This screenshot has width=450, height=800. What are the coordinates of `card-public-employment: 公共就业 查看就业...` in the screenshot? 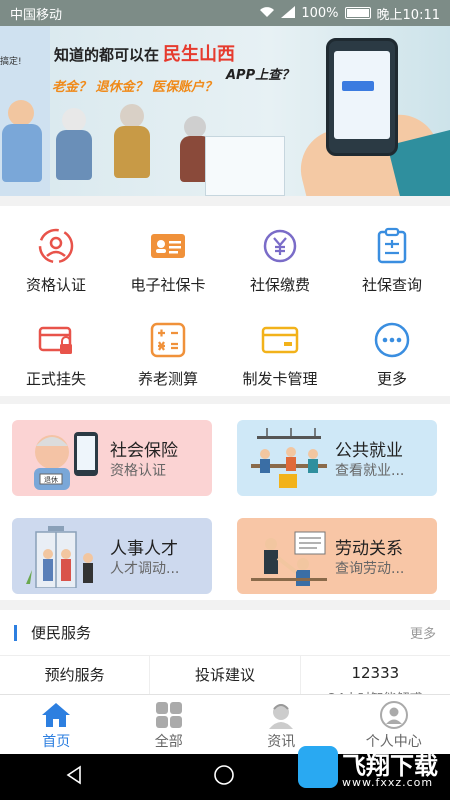 It's located at (337, 458).